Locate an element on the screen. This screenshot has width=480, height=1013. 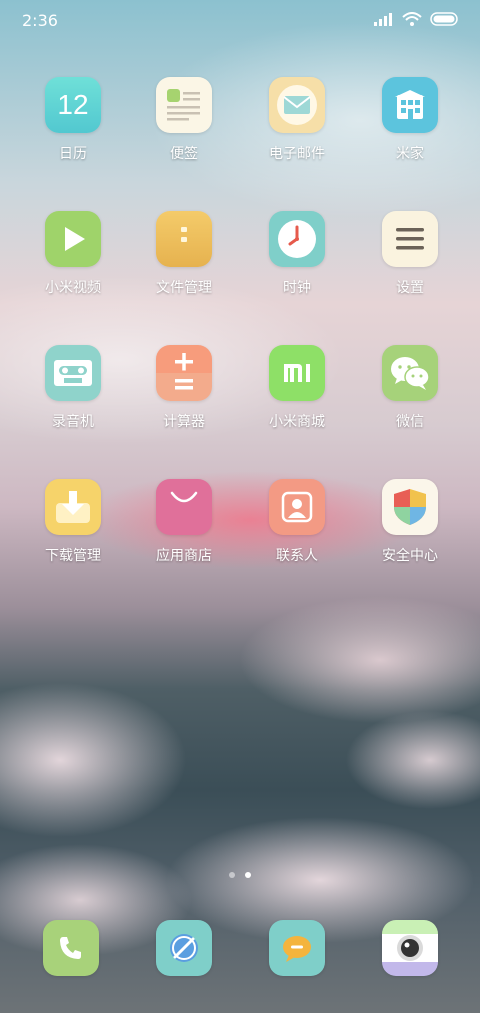
app-label: 小米视频 is located at coordinates (73, 288).